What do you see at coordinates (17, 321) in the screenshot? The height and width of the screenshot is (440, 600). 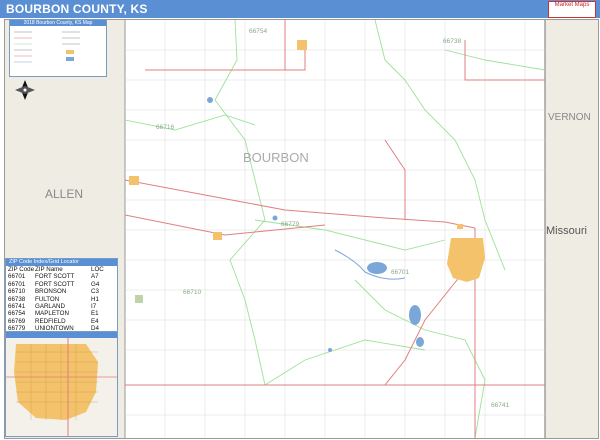 I see `zip-code-cell: 66769` at bounding box center [17, 321].